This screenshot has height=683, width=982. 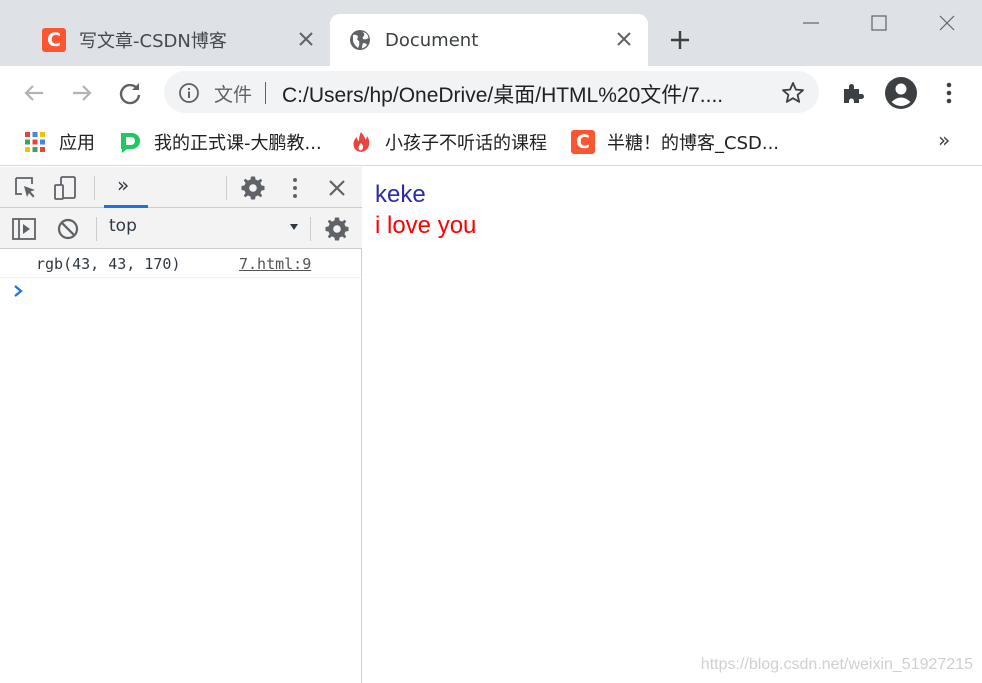 What do you see at coordinates (77, 143) in the screenshot?
I see `bookmark-label: 应用` at bounding box center [77, 143].